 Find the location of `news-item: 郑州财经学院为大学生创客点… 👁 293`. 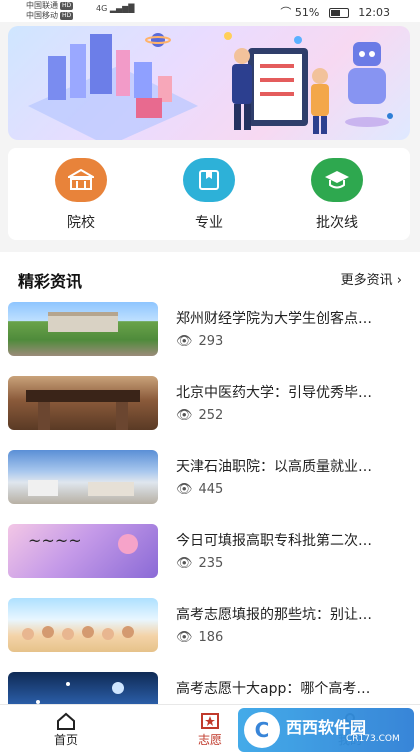

news-item: 郑州财经学院为大学生创客点… 👁 293 is located at coordinates (210, 337).